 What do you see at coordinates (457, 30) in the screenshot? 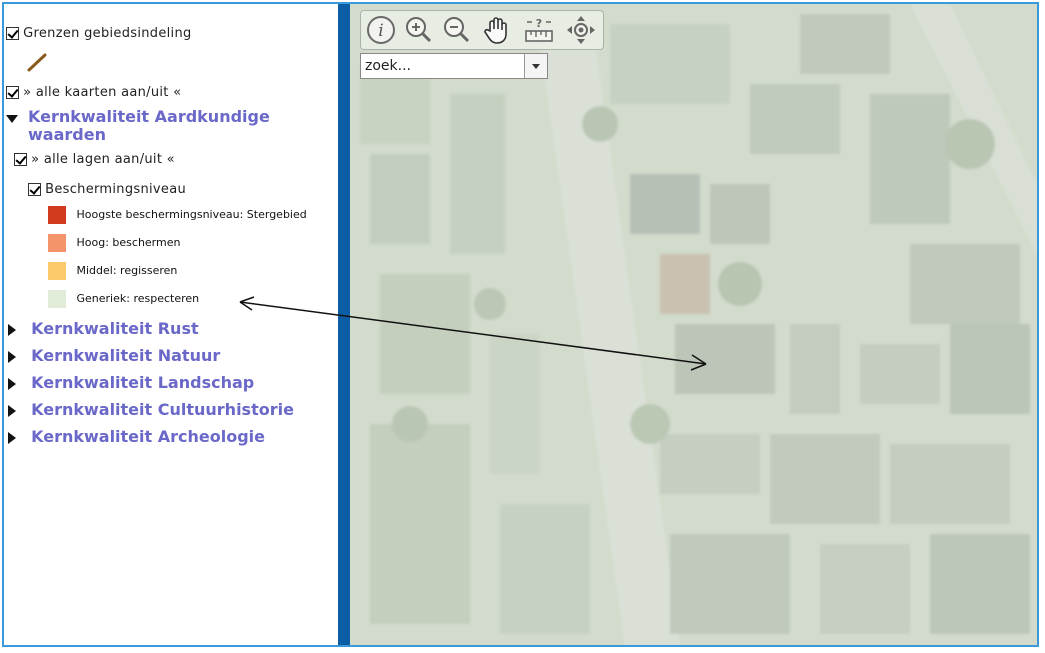
I see `zoom-out-icon` at bounding box center [457, 30].